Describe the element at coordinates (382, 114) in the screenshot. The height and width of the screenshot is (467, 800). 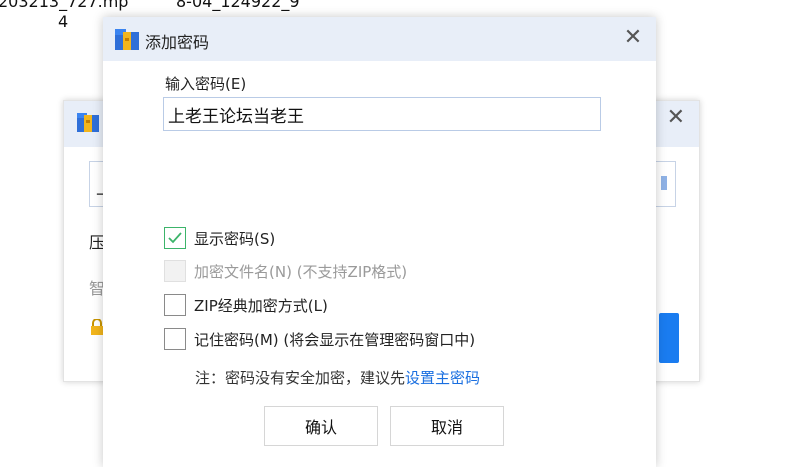
I see `password-input` at that location.